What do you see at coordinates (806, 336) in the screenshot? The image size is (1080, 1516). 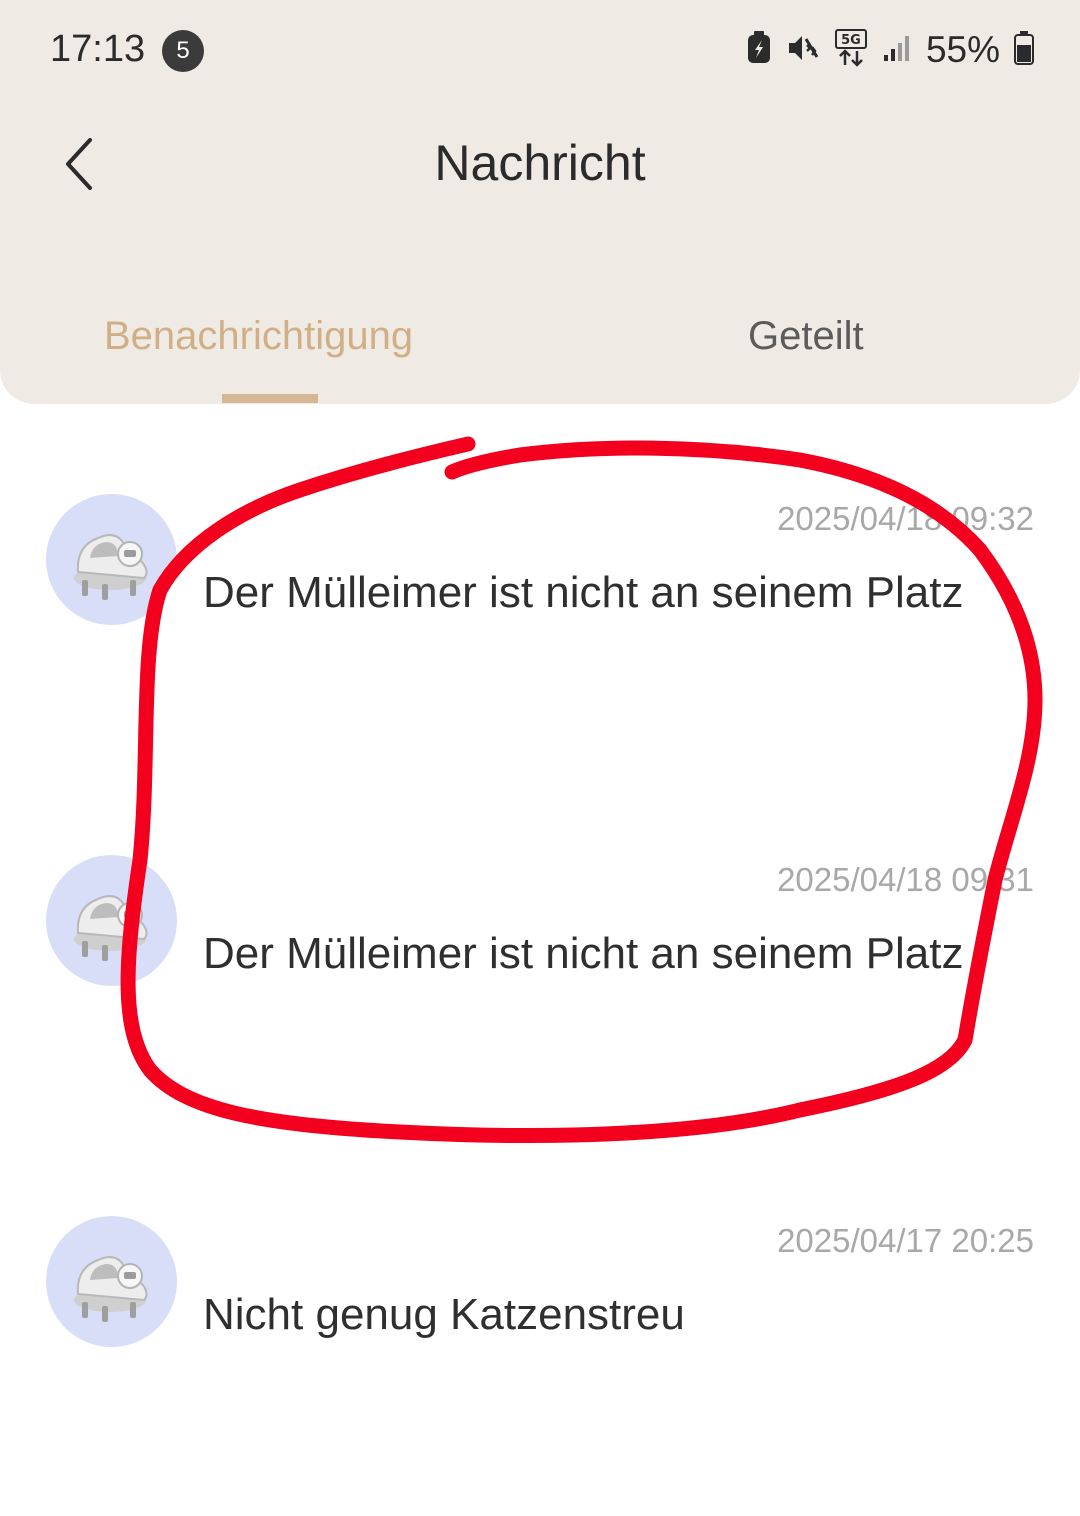 I see `tab-shared: Geteilt` at bounding box center [806, 336].